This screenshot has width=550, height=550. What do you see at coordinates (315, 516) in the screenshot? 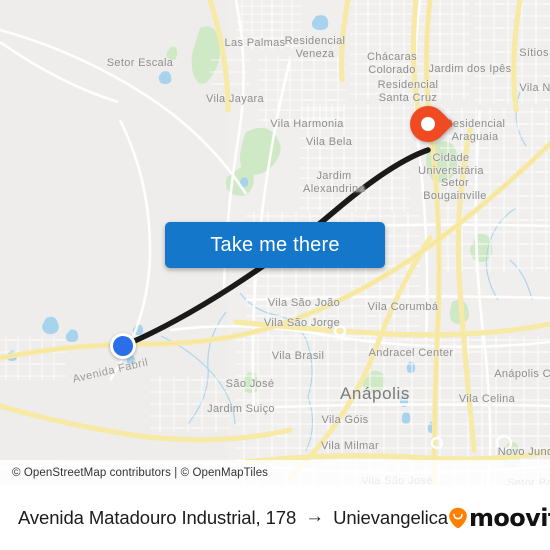
I see `arrow-right-icon: →` at bounding box center [315, 516].